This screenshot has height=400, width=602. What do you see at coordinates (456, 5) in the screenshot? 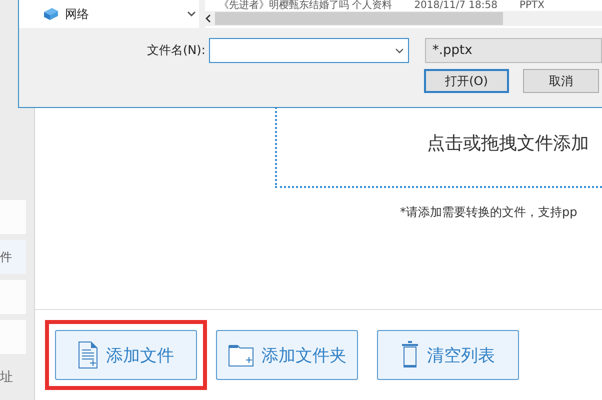
I see `file-date: 2018/11/7 18:58` at bounding box center [456, 5].